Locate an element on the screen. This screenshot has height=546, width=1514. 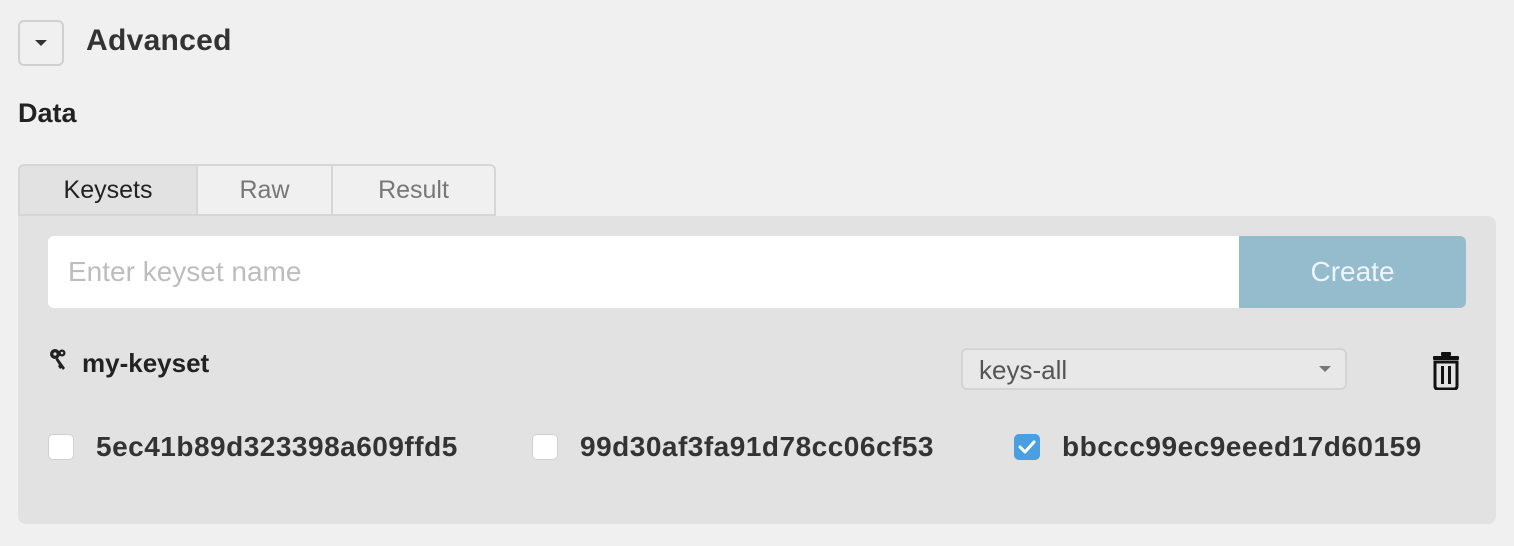
data-section-label: Data is located at coordinates (47, 113).